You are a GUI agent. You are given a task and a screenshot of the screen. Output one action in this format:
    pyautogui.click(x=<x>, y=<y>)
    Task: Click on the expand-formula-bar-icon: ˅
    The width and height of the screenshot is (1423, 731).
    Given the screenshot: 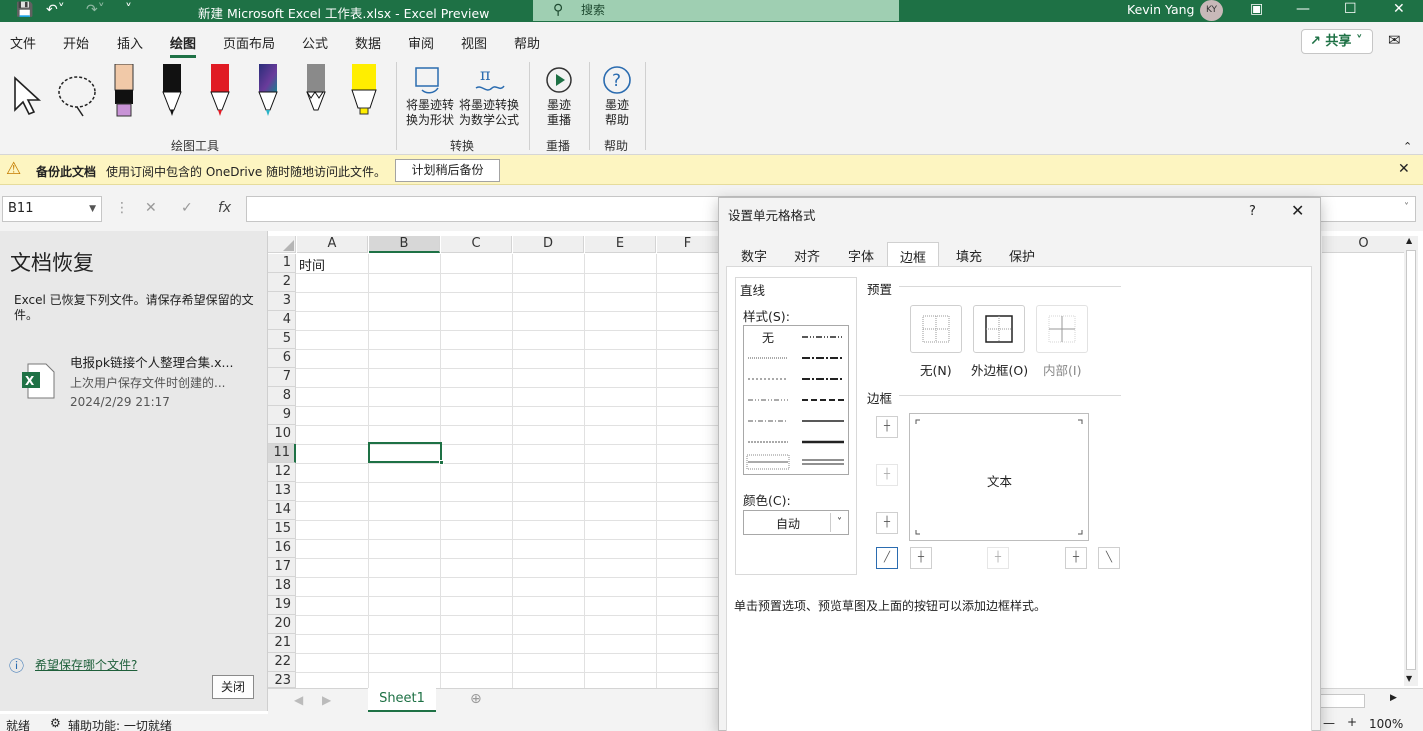 What is the action you would take?
    pyautogui.click(x=1406, y=207)
    